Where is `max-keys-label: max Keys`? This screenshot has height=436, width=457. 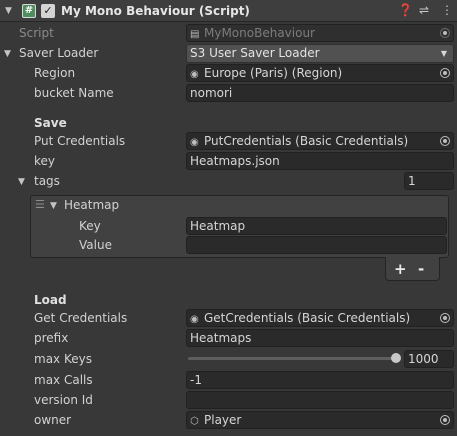 max-keys-label: max Keys is located at coordinates (63, 359).